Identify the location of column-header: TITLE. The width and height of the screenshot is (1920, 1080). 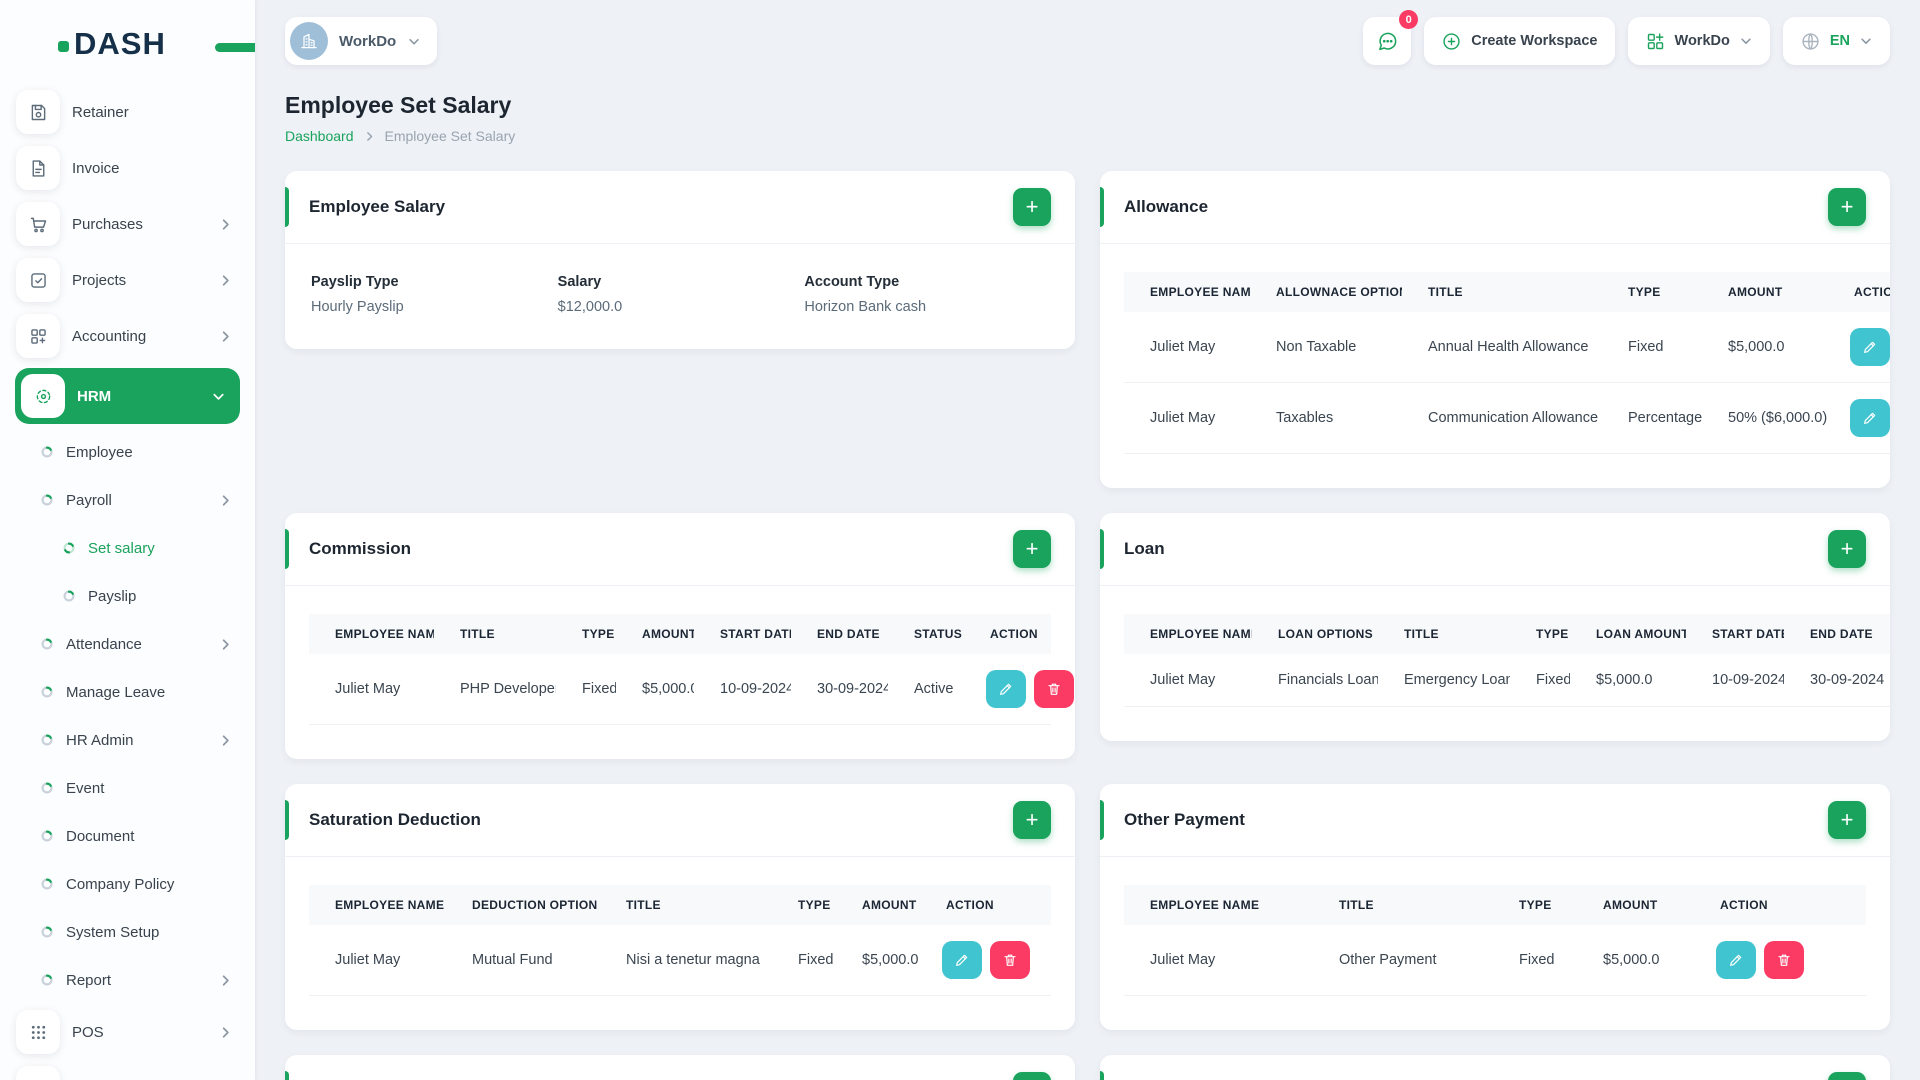
(686, 905).